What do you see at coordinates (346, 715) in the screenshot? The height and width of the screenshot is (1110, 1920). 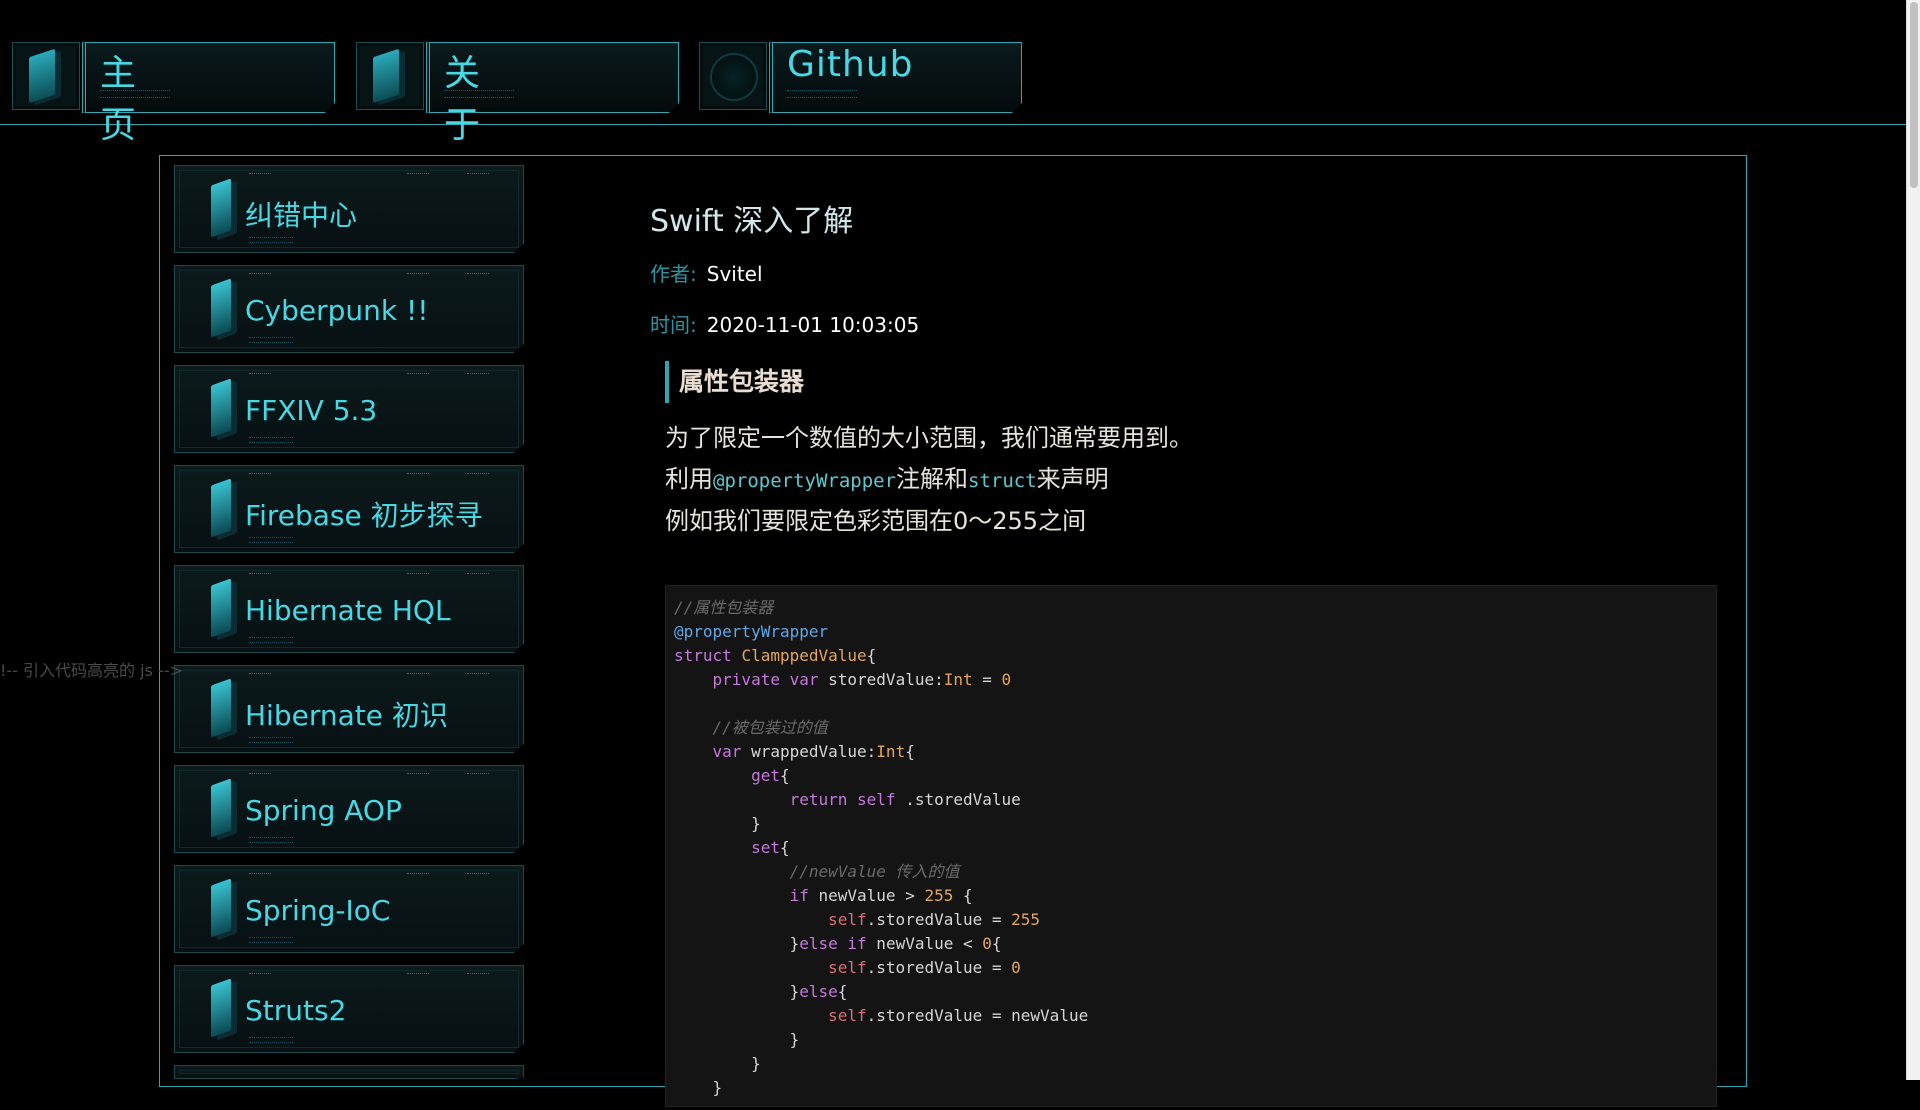 I see `sidebar-item-label: Hibernate 初识` at bounding box center [346, 715].